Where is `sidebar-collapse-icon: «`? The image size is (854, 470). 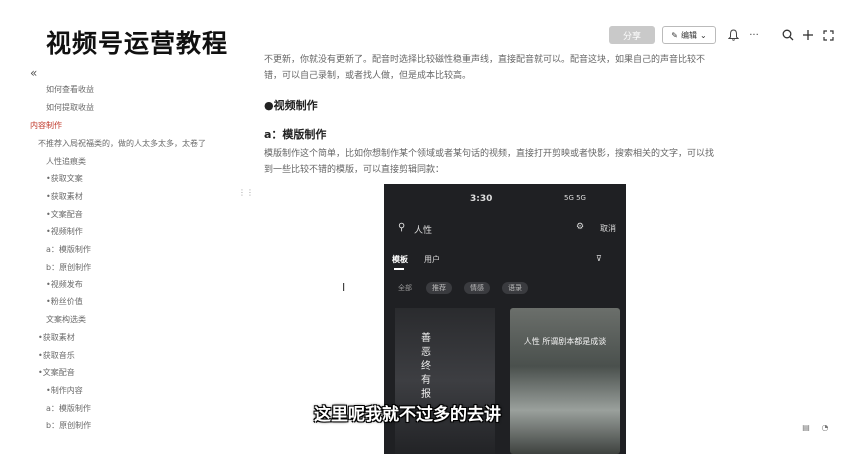
sidebar-collapse-icon: « is located at coordinates (33, 73).